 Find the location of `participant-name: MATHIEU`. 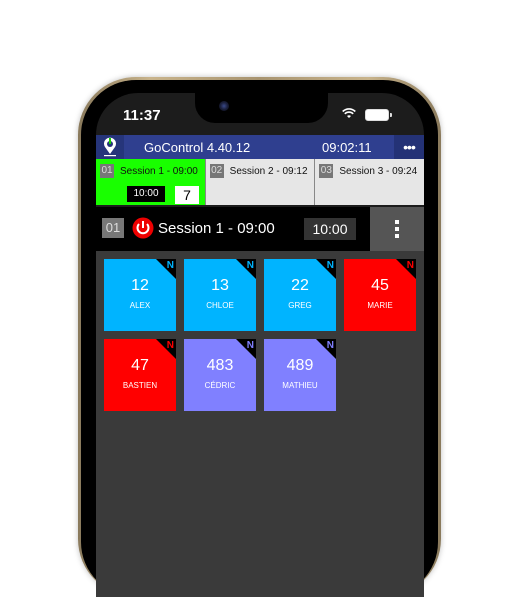

participant-name: MATHIEU is located at coordinates (300, 385).